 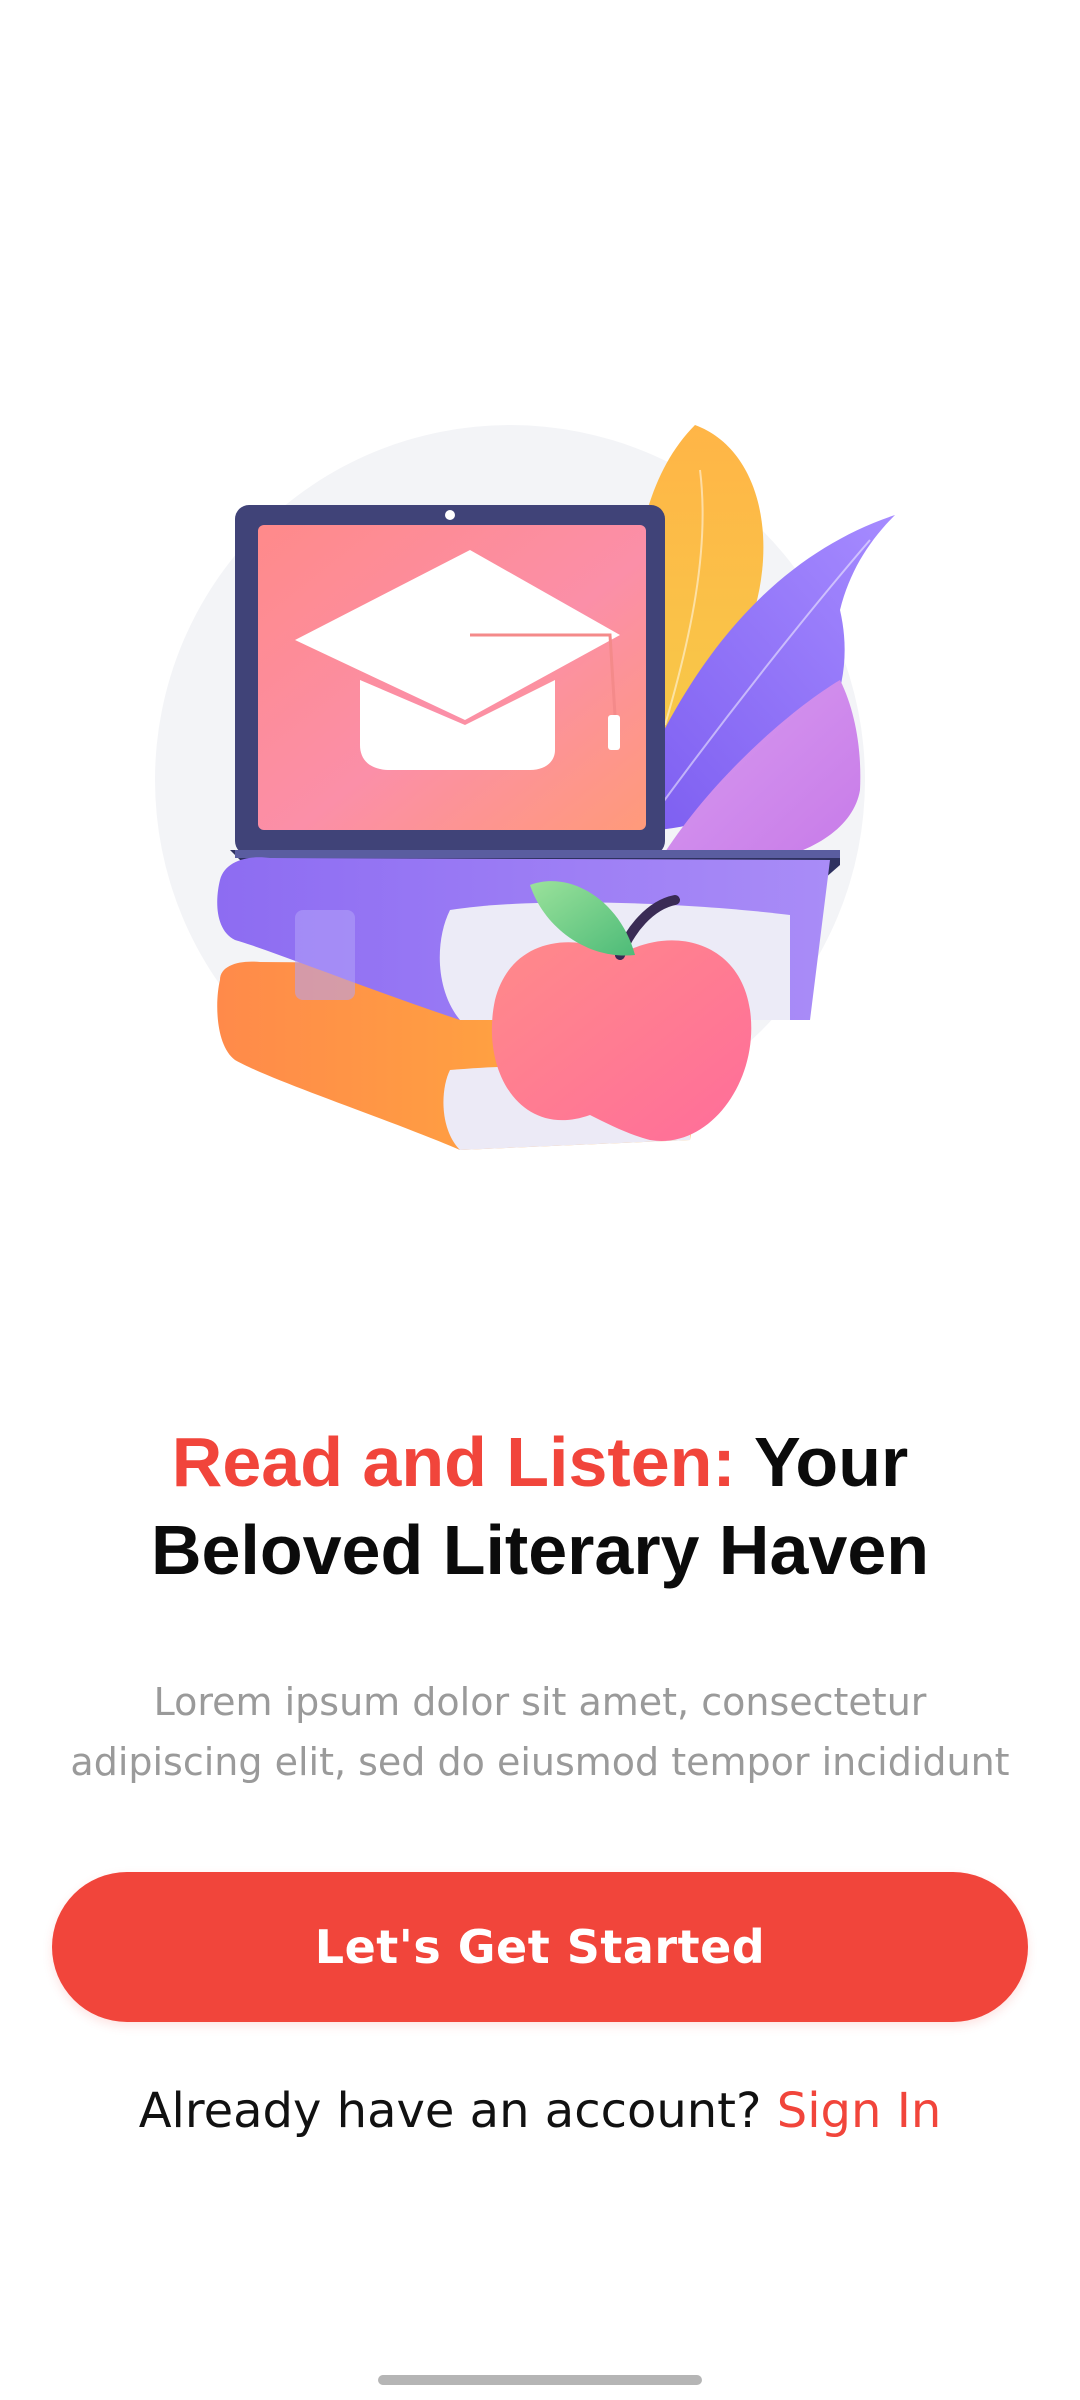 I want to click on title-accent: Read and Listen:, so click(x=453, y=1462).